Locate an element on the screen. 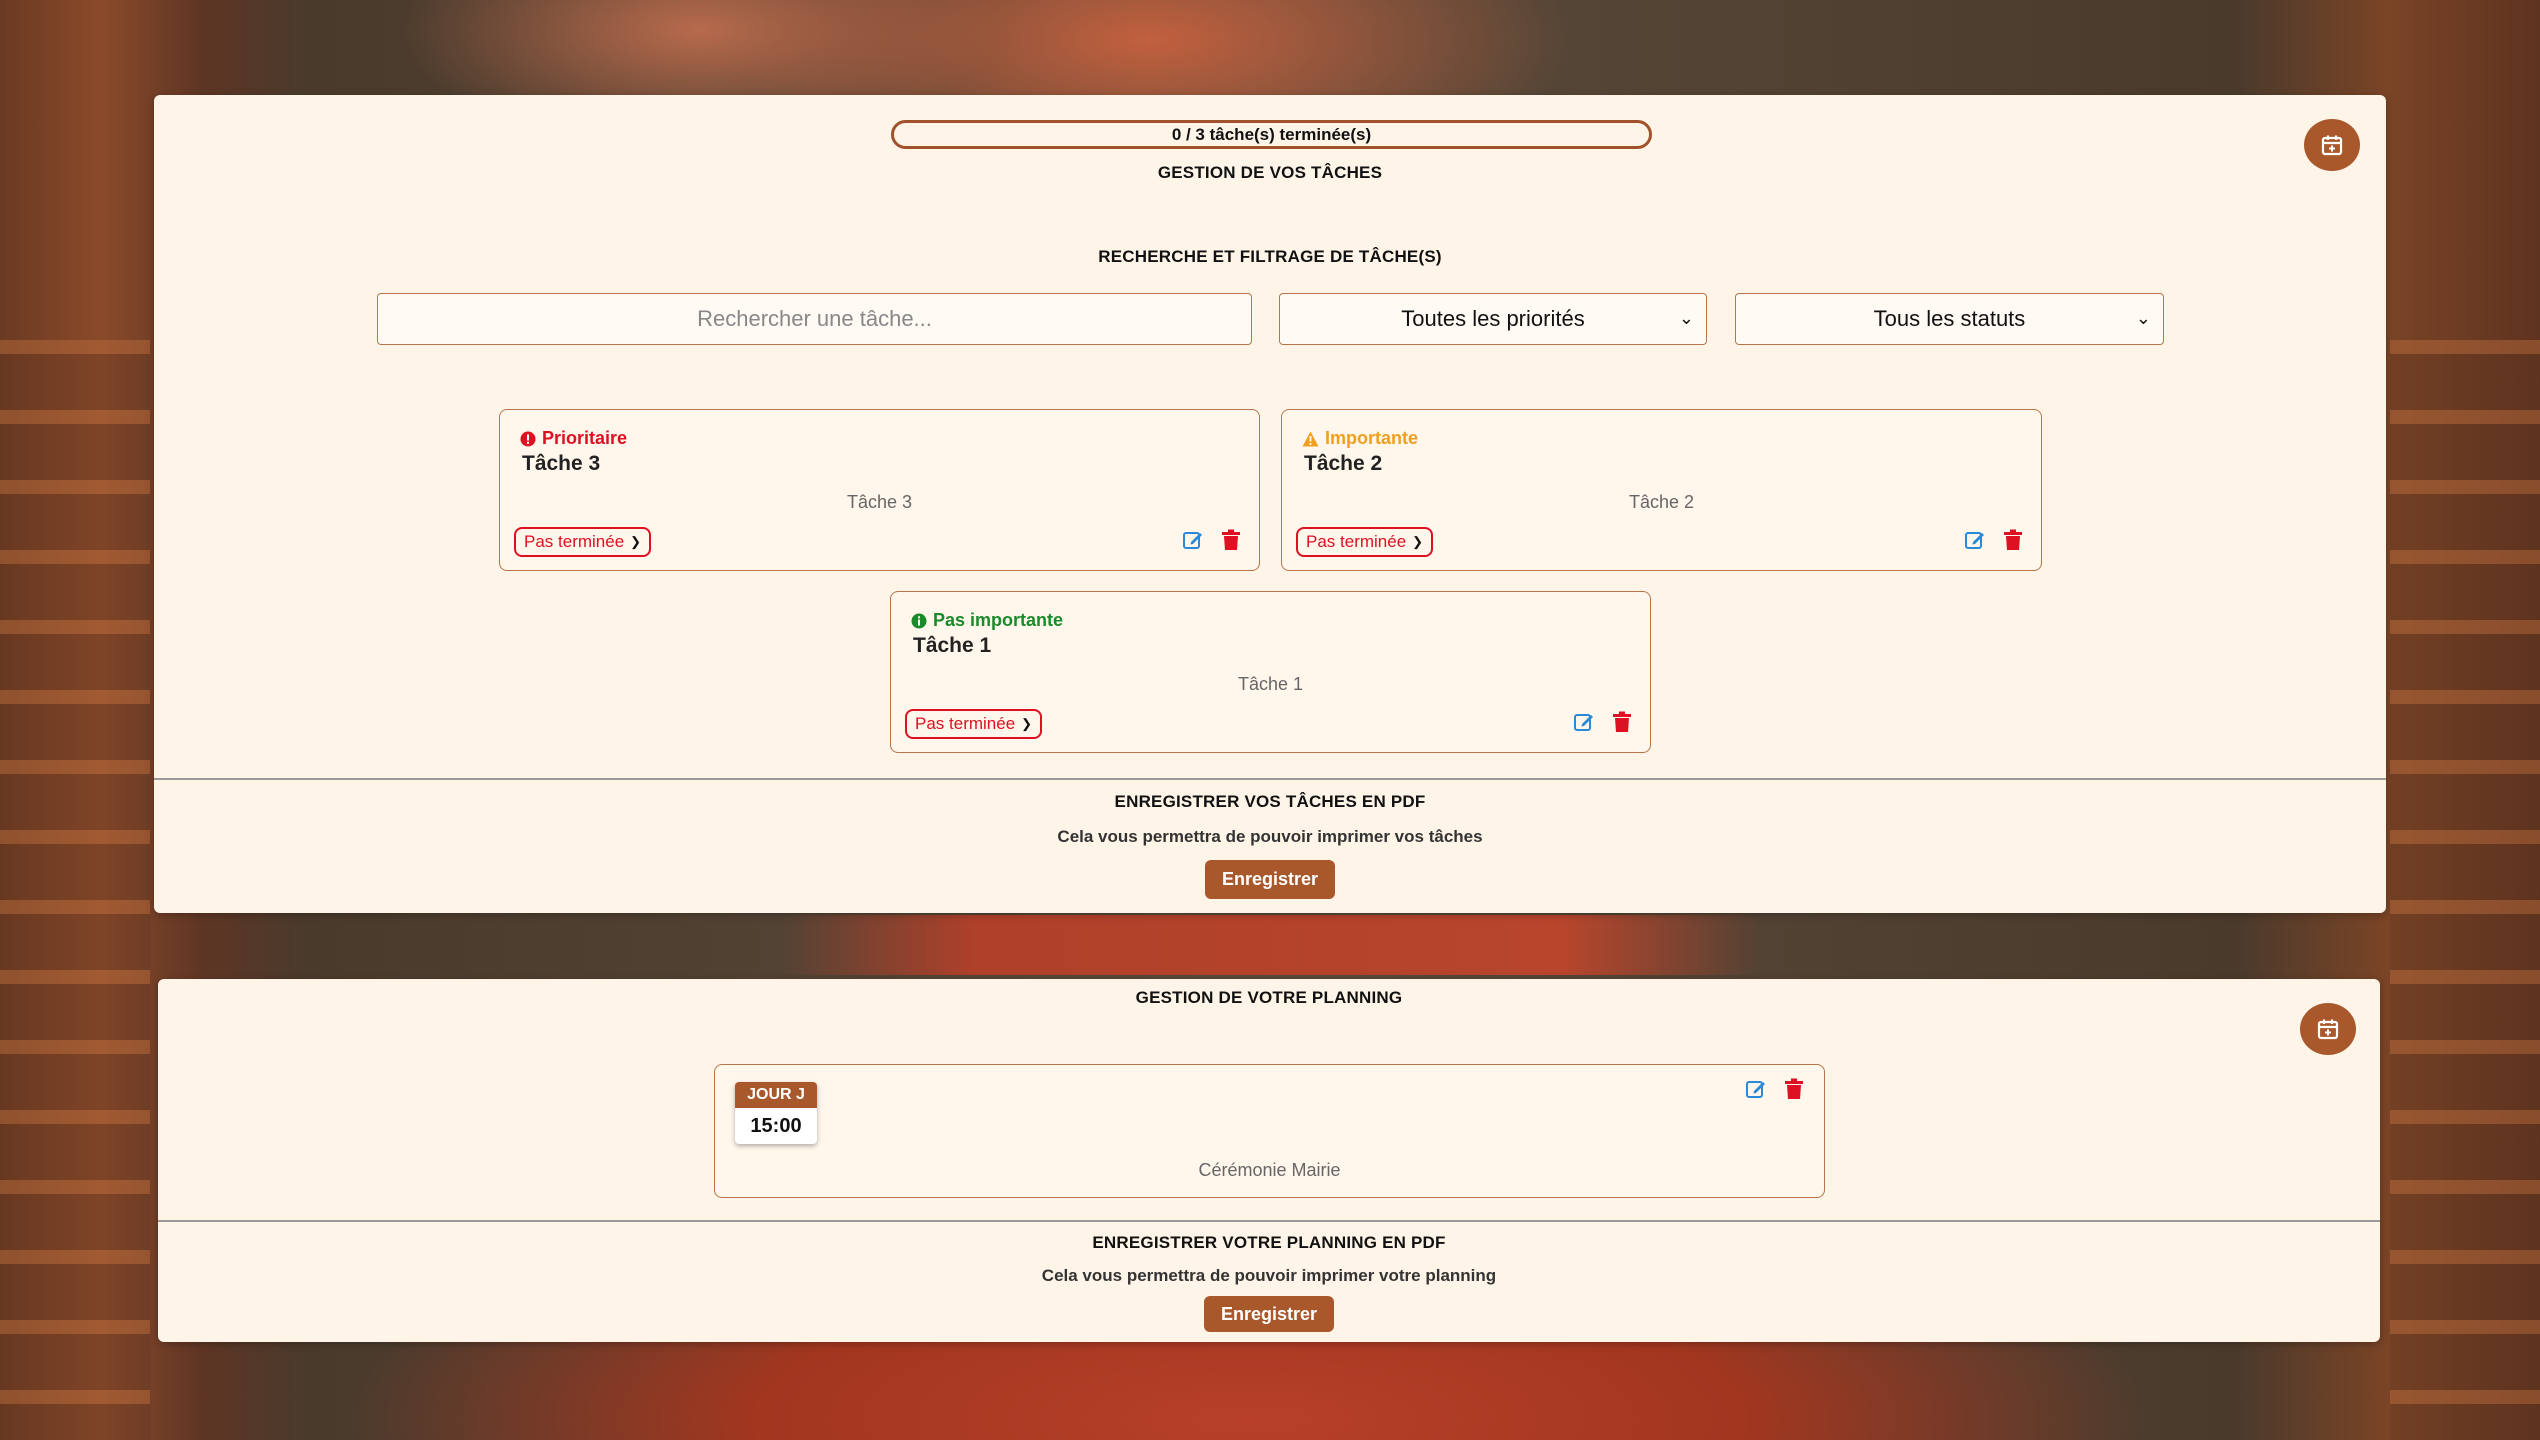 The image size is (2540, 1440). event-time: 15:00 is located at coordinates (776, 1125).